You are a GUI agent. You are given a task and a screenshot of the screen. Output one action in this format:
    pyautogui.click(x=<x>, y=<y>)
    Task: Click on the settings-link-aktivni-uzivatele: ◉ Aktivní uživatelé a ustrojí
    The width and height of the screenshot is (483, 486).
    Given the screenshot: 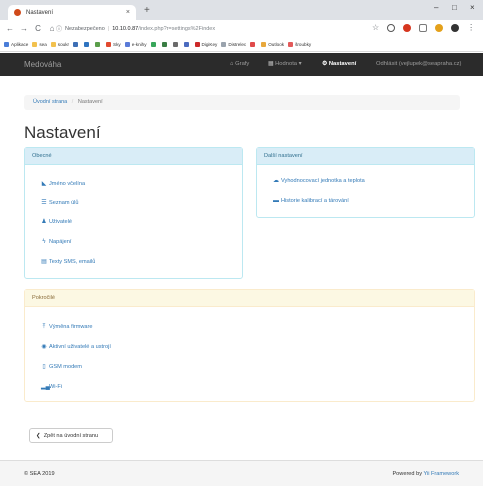 What is the action you would take?
    pyautogui.click(x=76, y=347)
    